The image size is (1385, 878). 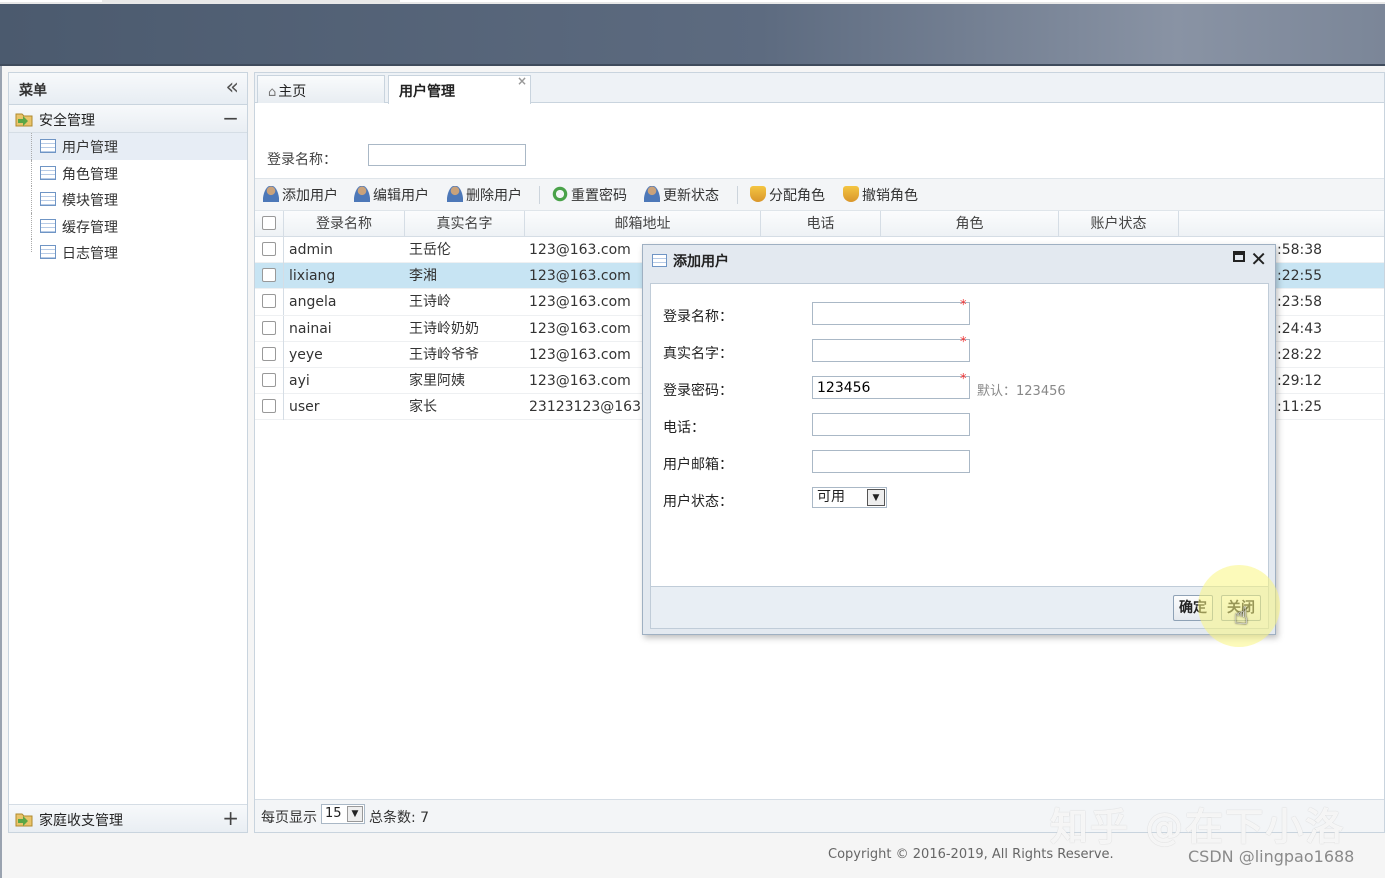 I want to click on user-delete-icon, so click(x=455, y=194).